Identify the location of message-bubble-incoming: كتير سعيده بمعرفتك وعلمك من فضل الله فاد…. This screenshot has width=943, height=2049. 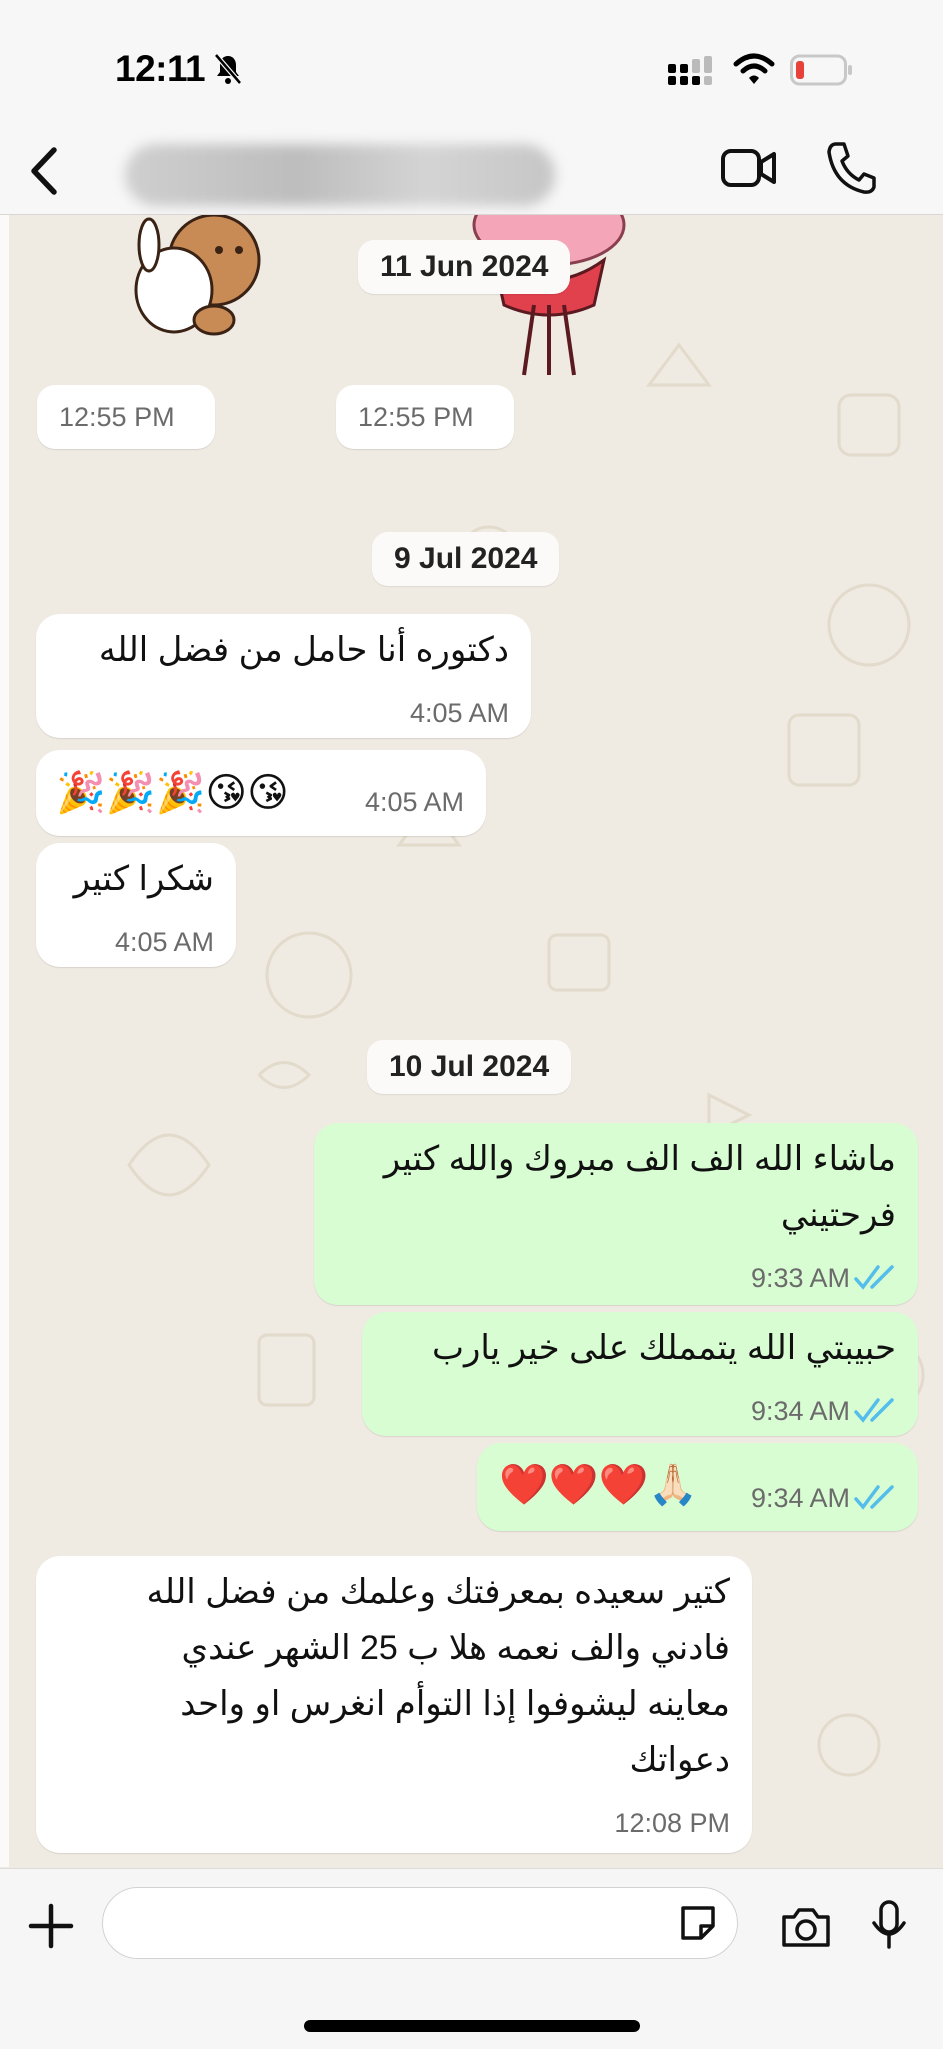
(394, 1704).